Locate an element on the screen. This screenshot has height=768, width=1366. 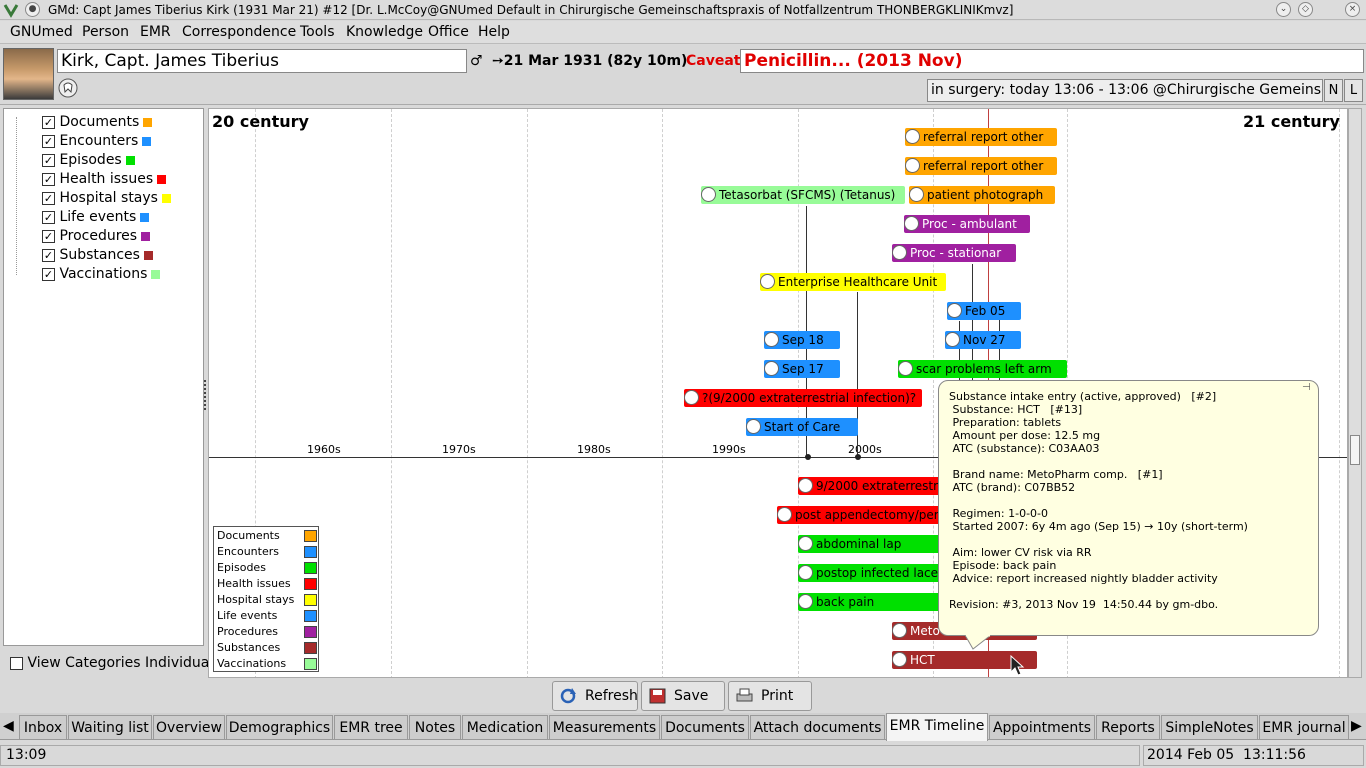
timeline-event: back pain is located at coordinates (873, 602).